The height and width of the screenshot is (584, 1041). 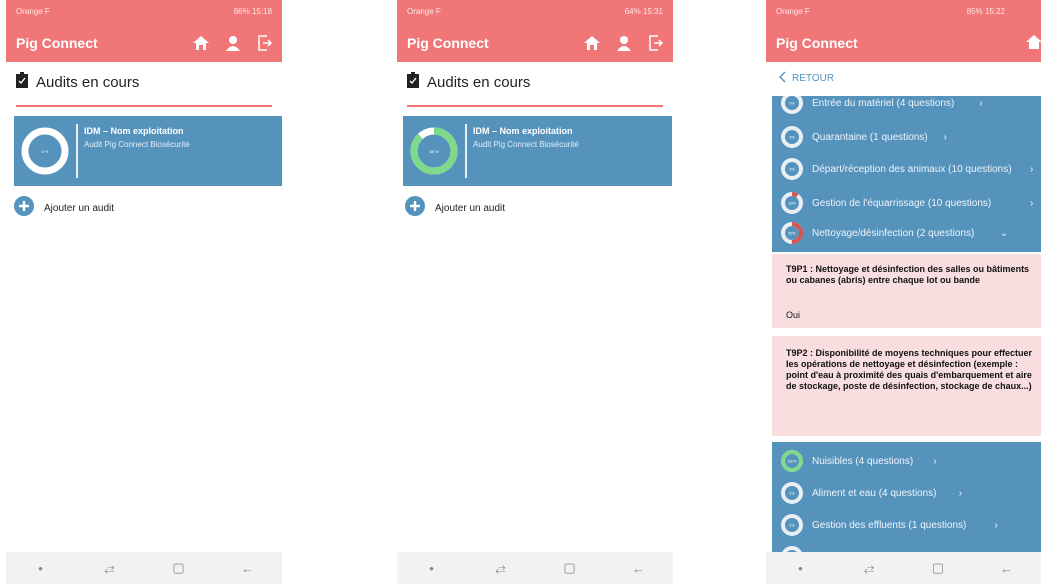 I want to click on topic-row: 0% Aliment et eau (4 questions) ›, so click(x=906, y=493).